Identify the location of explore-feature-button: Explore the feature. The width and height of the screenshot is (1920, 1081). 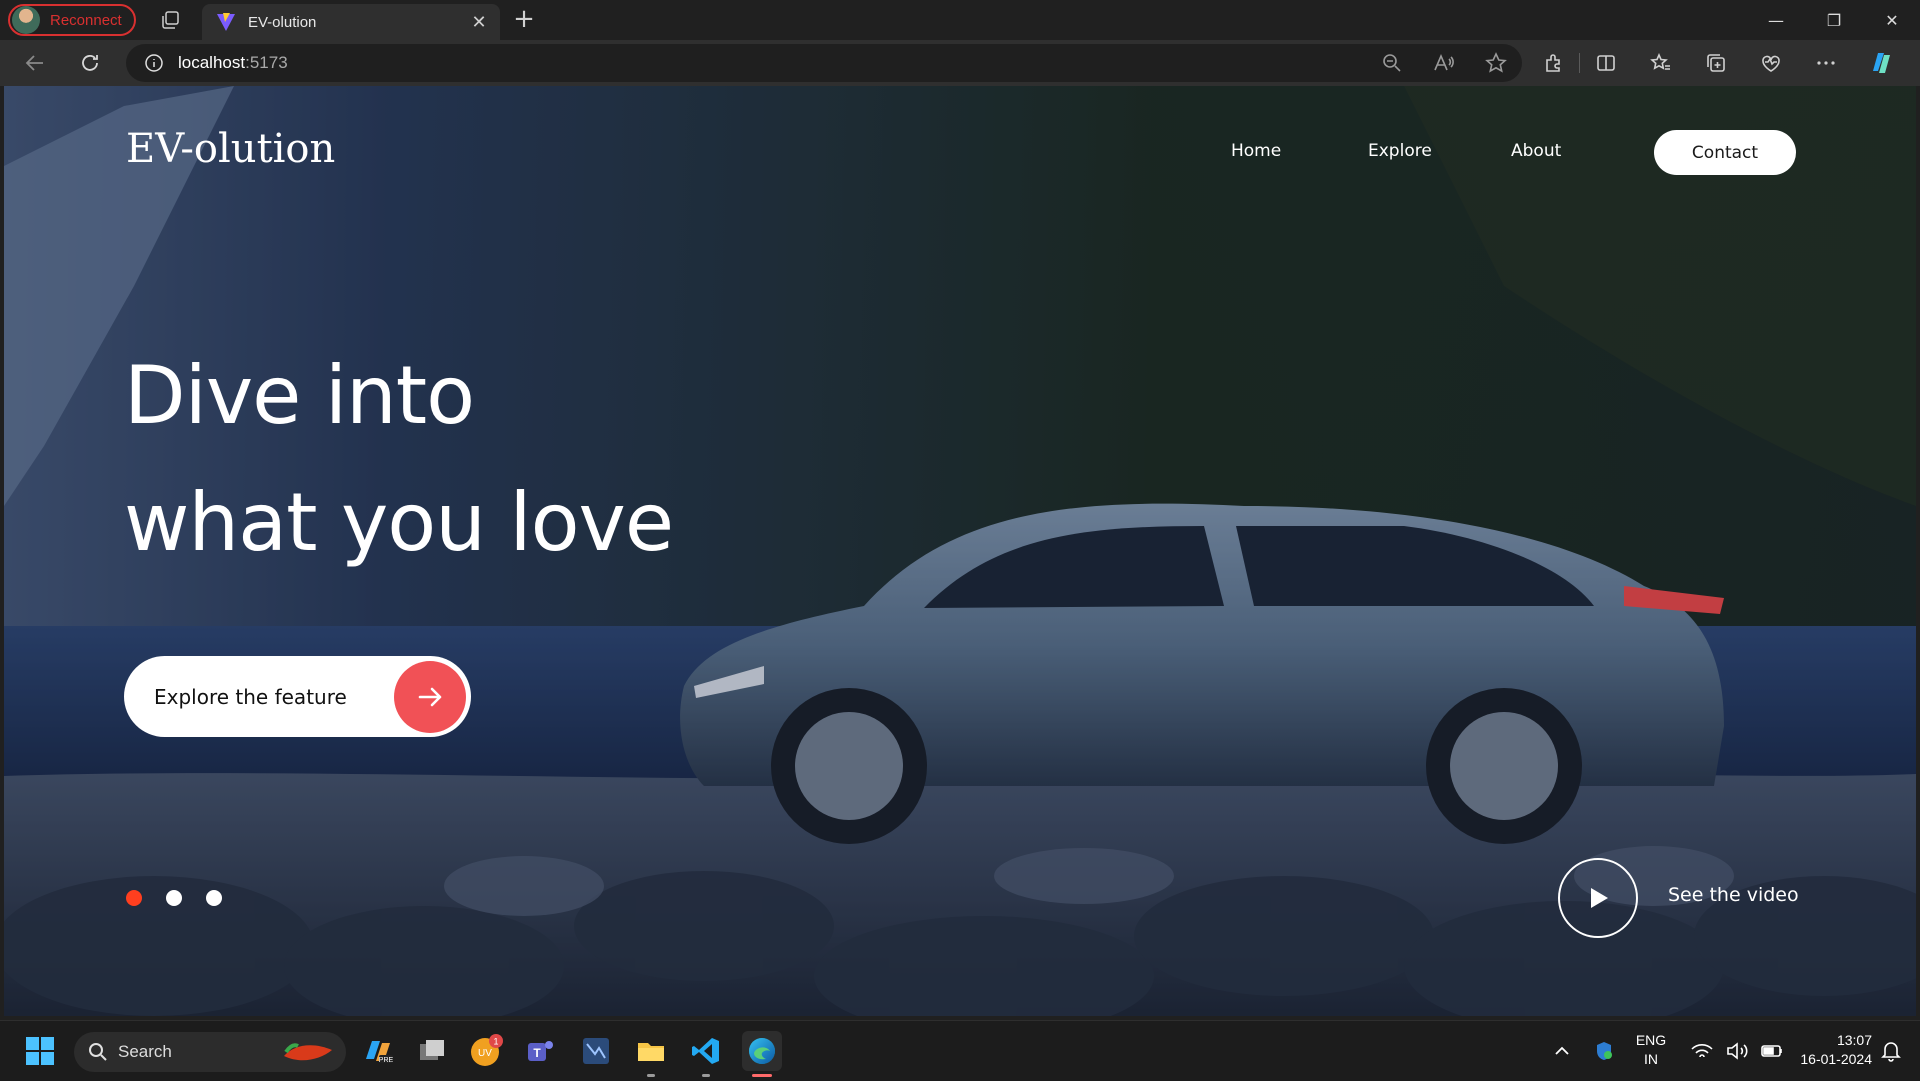
(297, 696).